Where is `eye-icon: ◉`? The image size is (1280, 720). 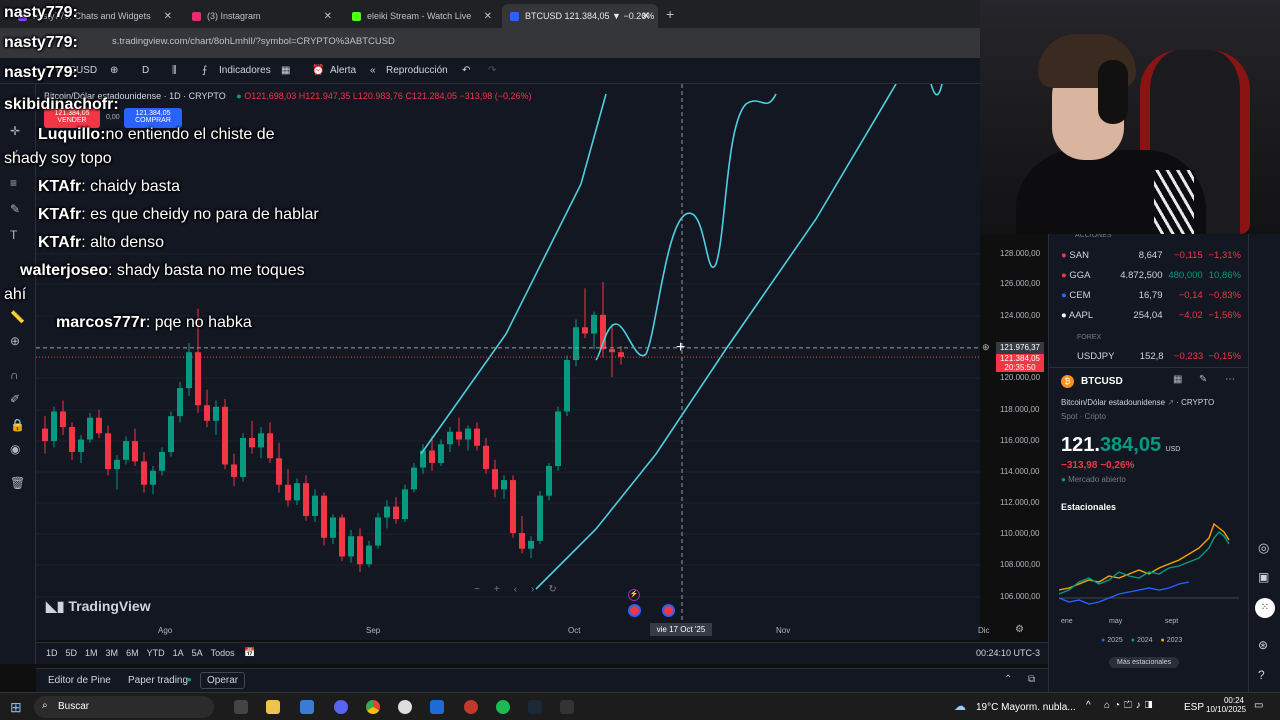 eye-icon: ◉ is located at coordinates (15, 449).